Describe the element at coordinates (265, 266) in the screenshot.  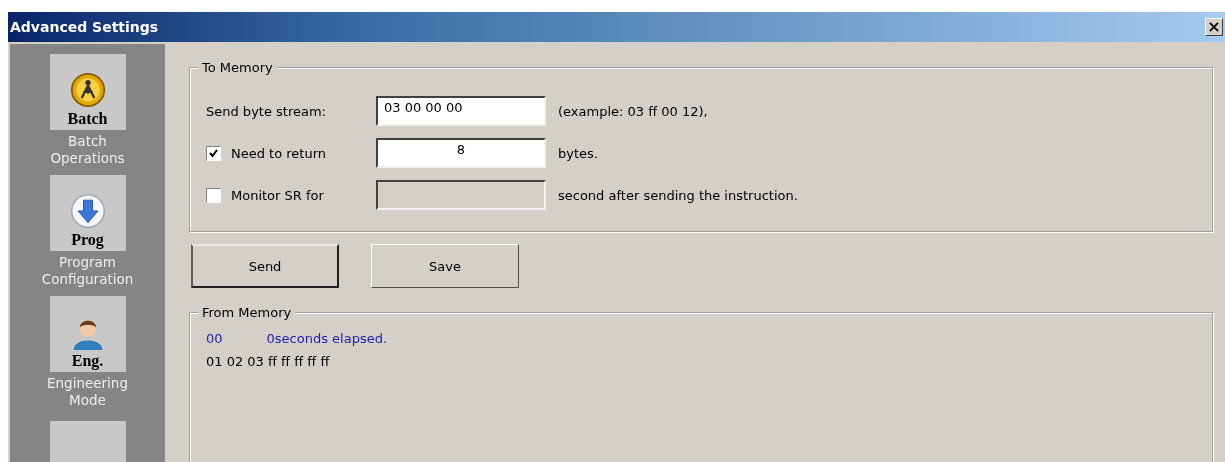
I see `action-button: Send` at that location.